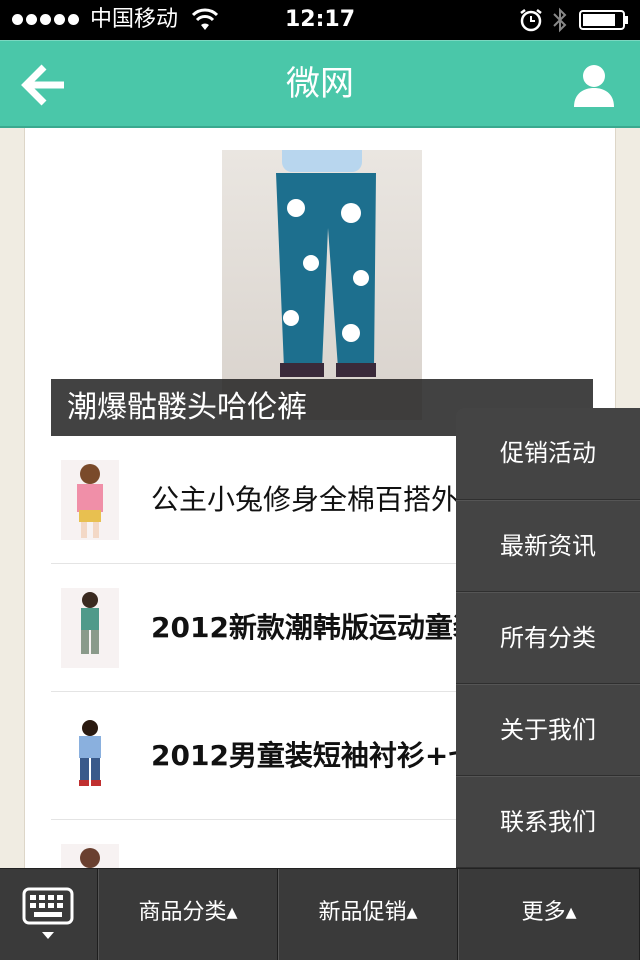 The width and height of the screenshot is (640, 960). I want to click on boy-shirt-image-icon, so click(90, 753).